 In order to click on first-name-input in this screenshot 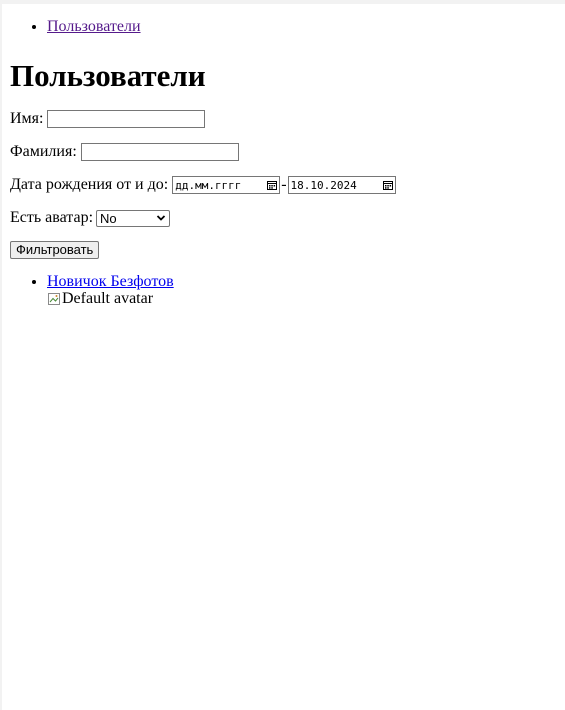, I will do `click(126, 119)`.